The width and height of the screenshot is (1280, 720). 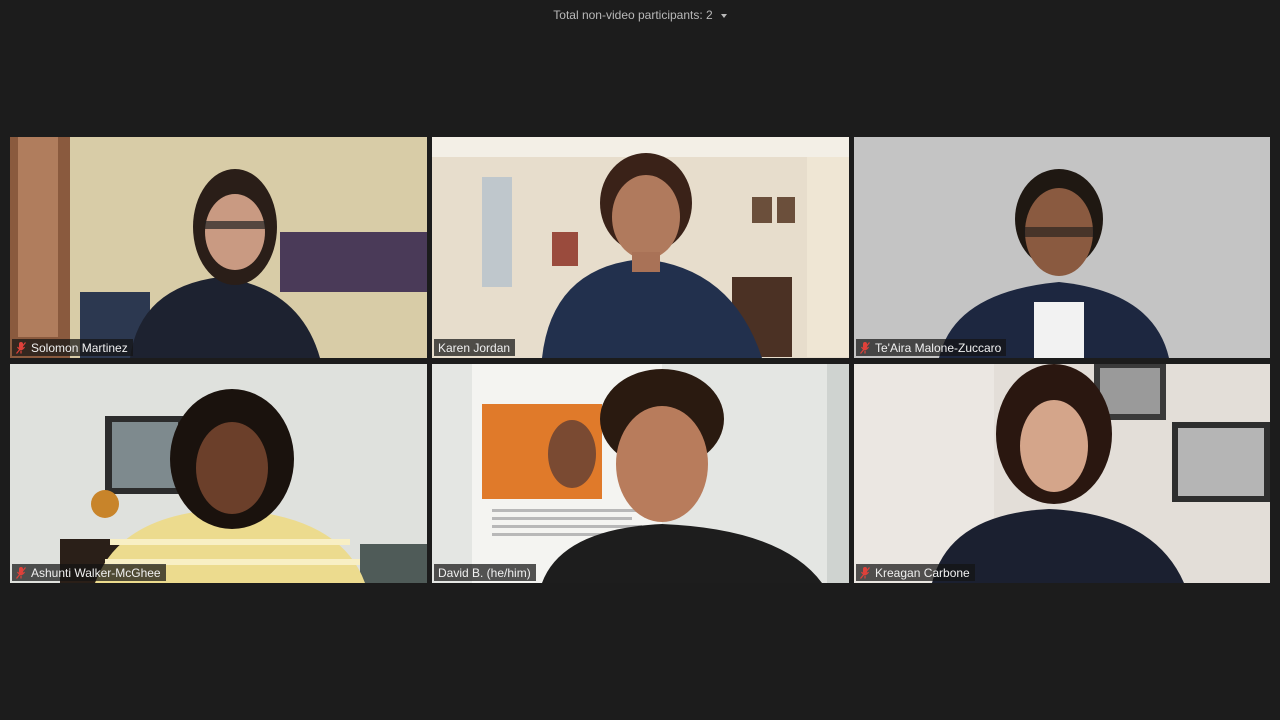 I want to click on participant-name-tag: Ashunti Walker-McGhee, so click(x=89, y=572).